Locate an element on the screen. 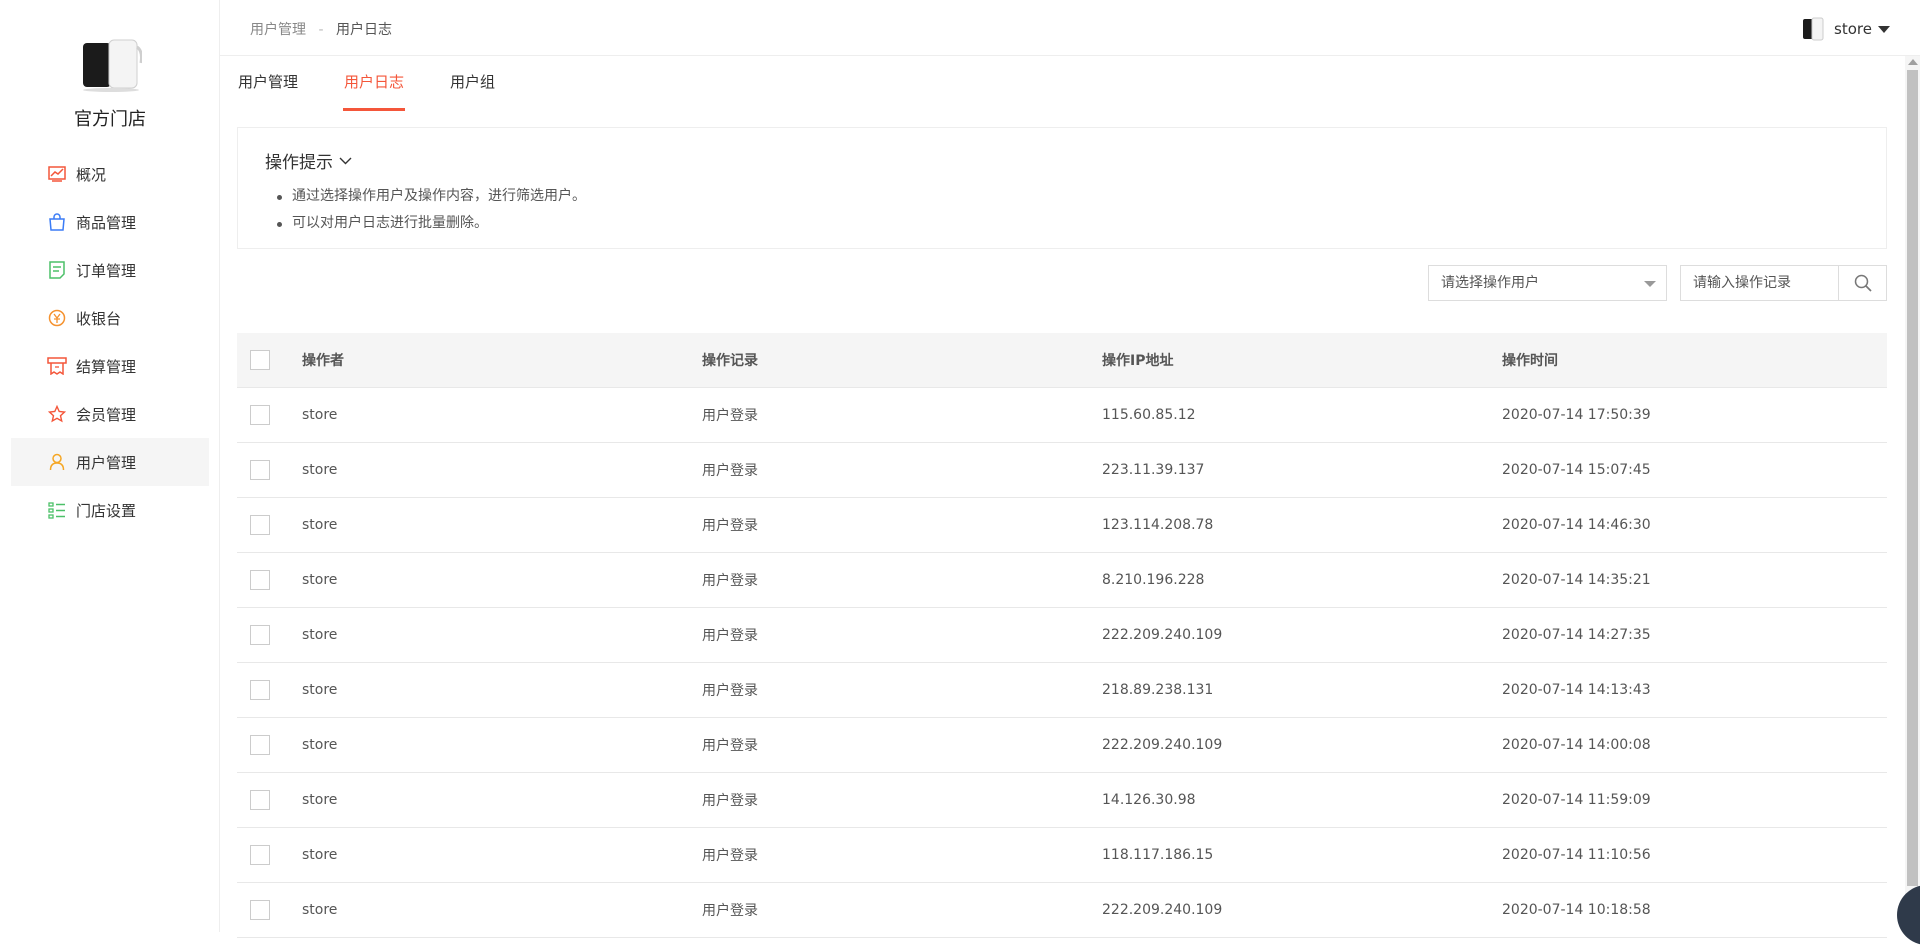  cell-time: 2020-07-14 11:59:09 is located at coordinates (1576, 800).